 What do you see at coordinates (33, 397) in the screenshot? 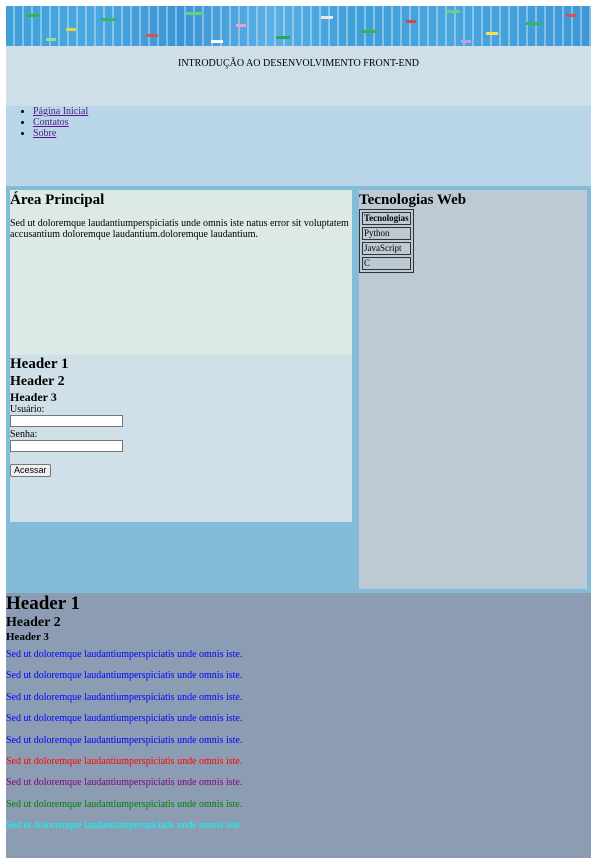
I see `form-header-3: Header 3` at bounding box center [33, 397].